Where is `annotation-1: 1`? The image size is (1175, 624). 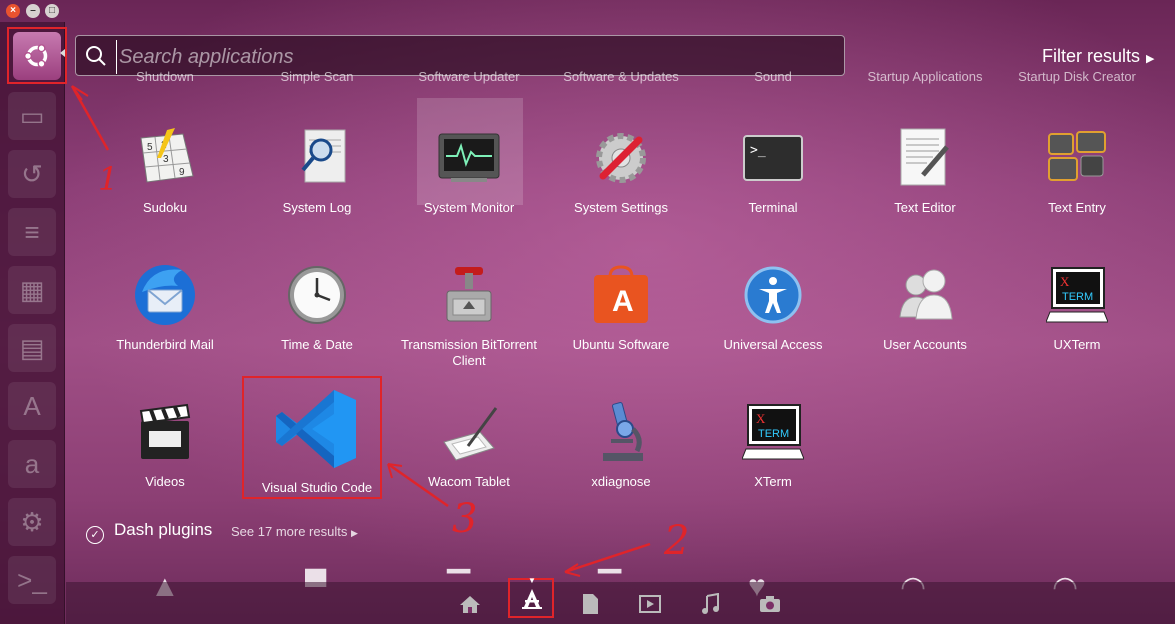
annotation-1: 1 is located at coordinates (108, 179).